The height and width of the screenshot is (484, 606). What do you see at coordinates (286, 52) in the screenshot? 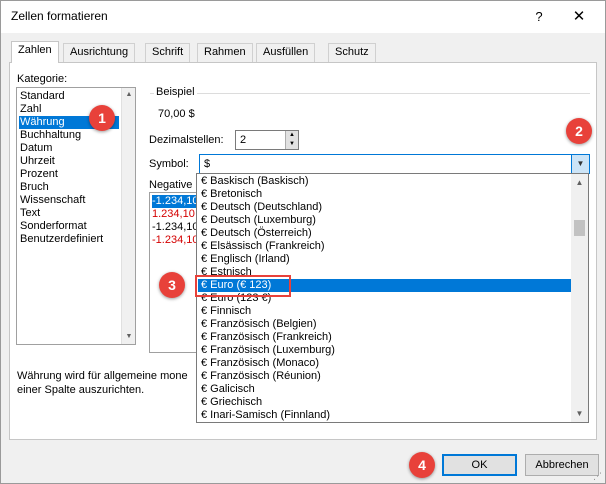
I see `tab-ausfuellen: Ausfüllen` at bounding box center [286, 52].